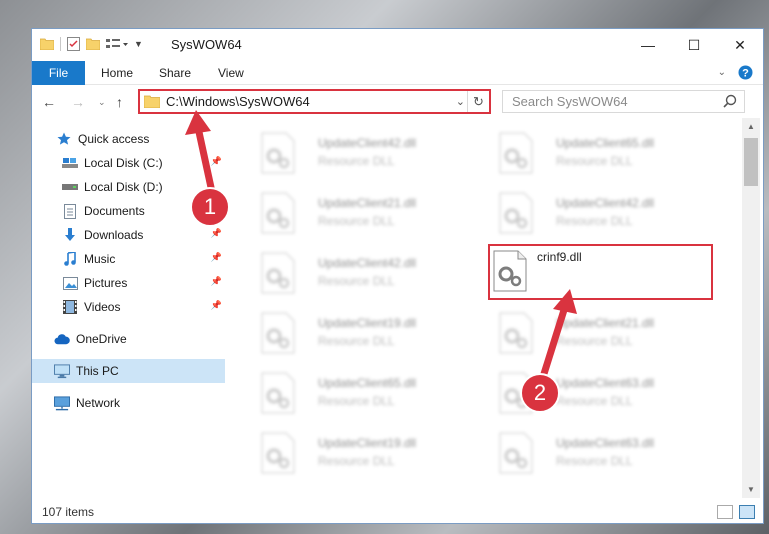 This screenshot has width=769, height=534. Describe the element at coordinates (106, 283) in the screenshot. I see `sidebar-item-label: Pictures` at that location.